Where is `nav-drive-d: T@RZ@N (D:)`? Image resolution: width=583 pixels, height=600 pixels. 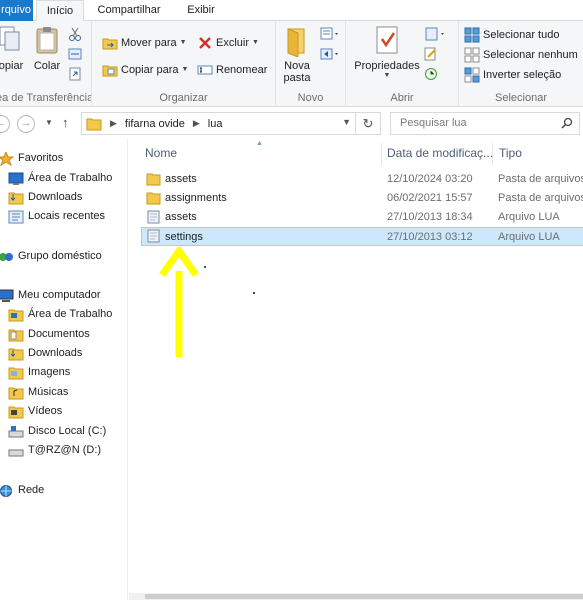 nav-drive-d: T@RZ@N (D:) is located at coordinates (54, 450).